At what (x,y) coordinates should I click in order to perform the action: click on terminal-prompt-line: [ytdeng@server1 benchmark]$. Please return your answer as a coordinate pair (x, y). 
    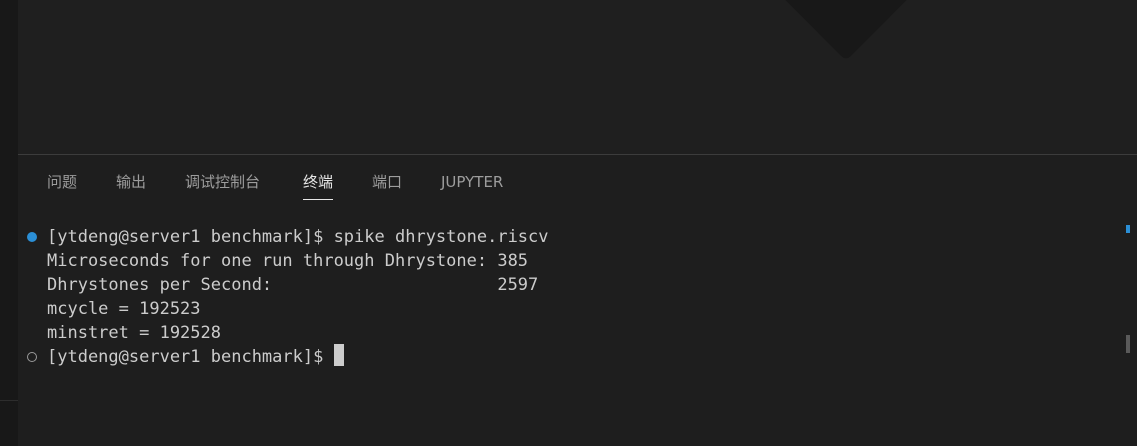
    Looking at the image, I should click on (195, 356).